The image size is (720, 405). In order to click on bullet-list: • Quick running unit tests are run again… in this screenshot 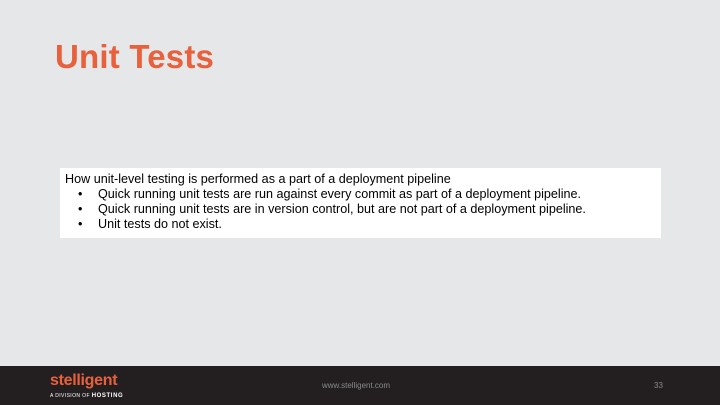, I will do `click(363, 209)`.